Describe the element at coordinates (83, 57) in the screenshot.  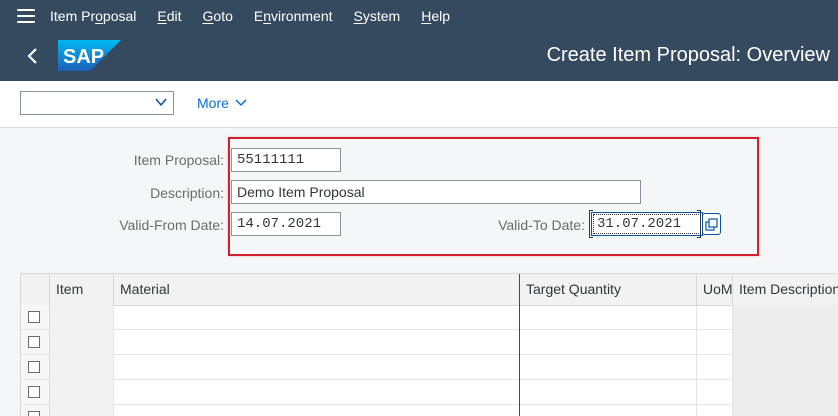
I see `logo-text: SAP` at that location.